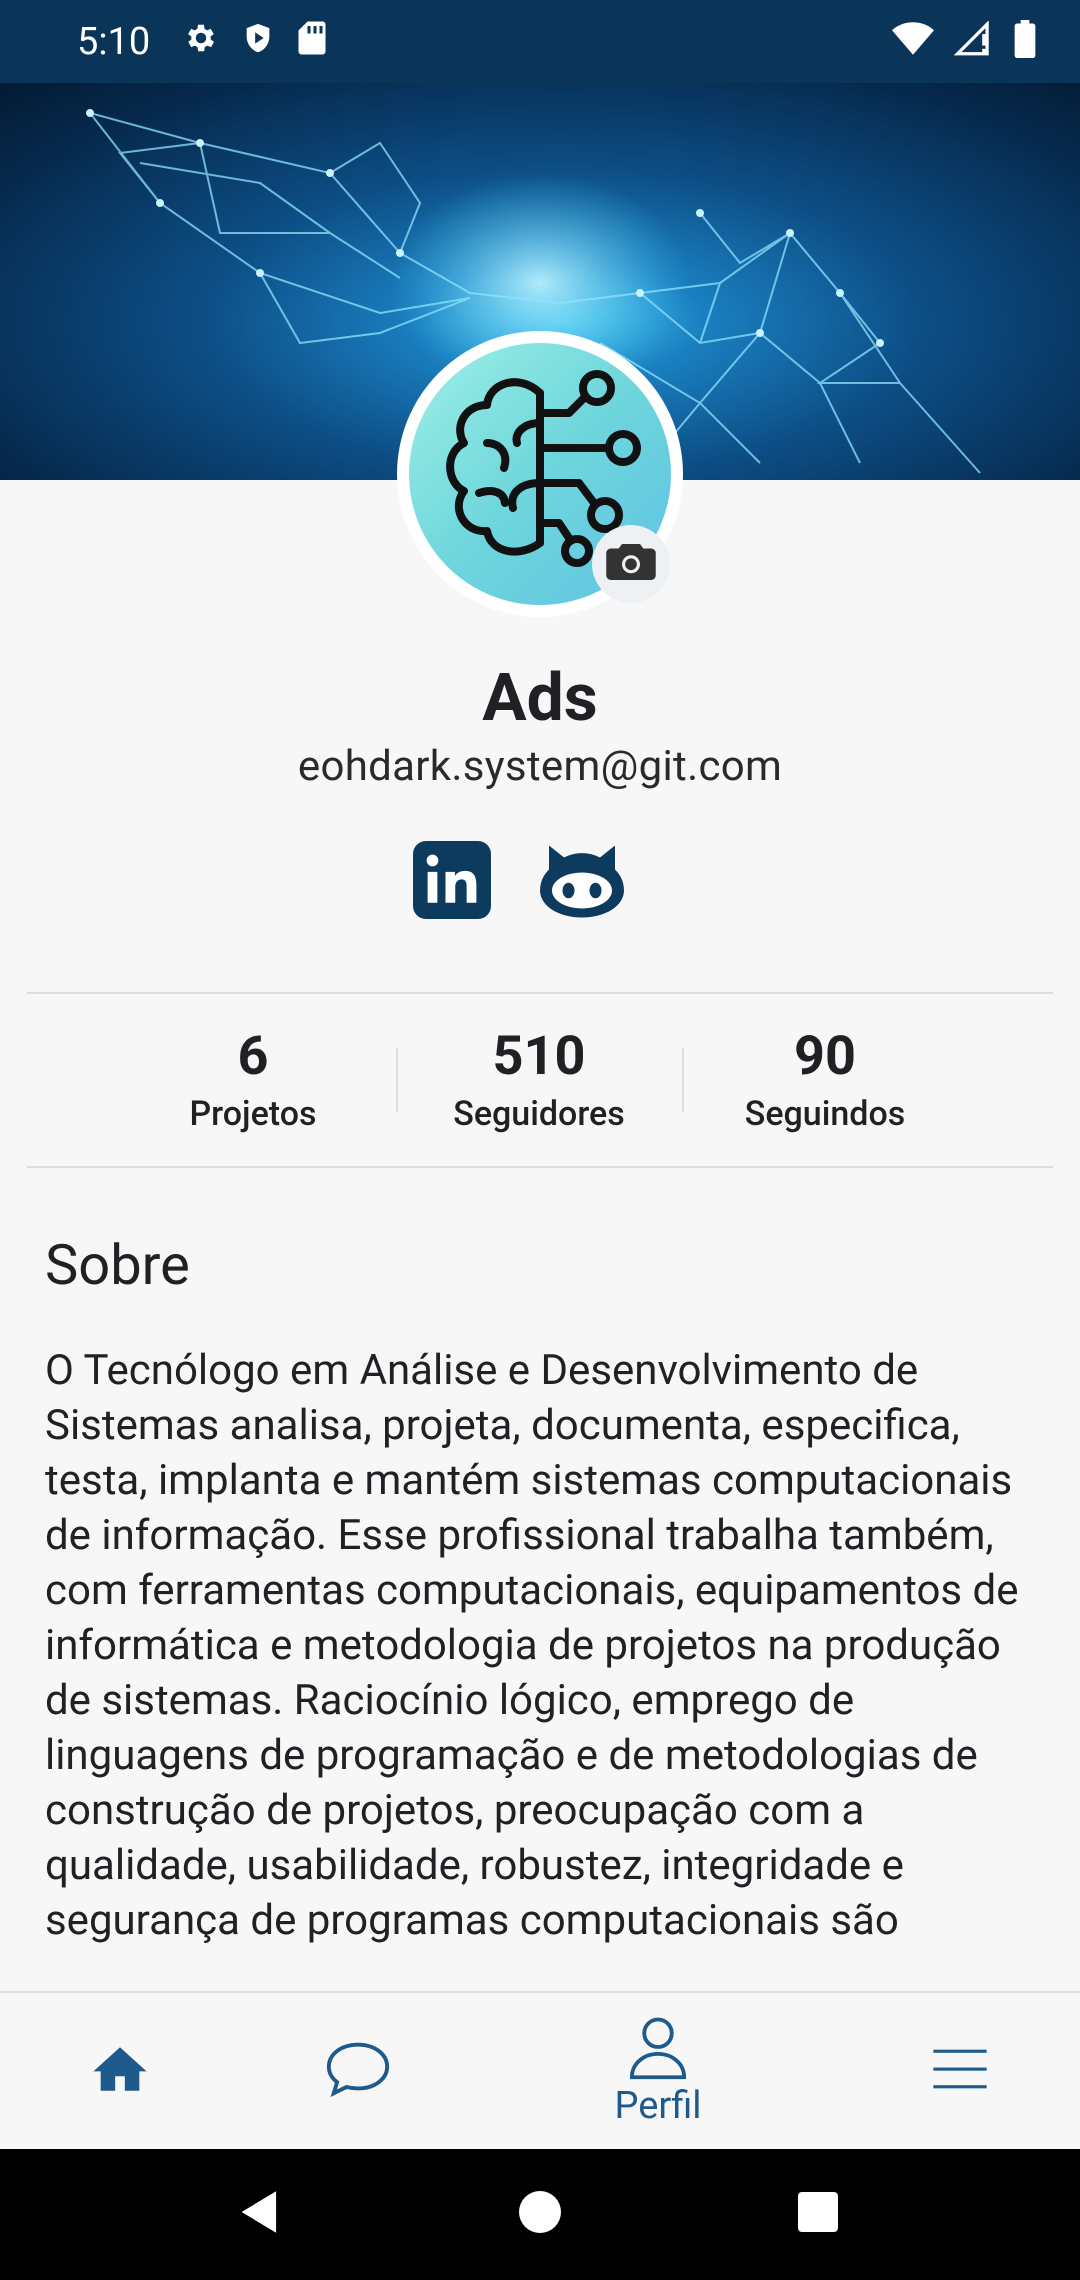 The height and width of the screenshot is (2280, 1080). What do you see at coordinates (913, 41) in the screenshot?
I see `wifi-icon` at bounding box center [913, 41].